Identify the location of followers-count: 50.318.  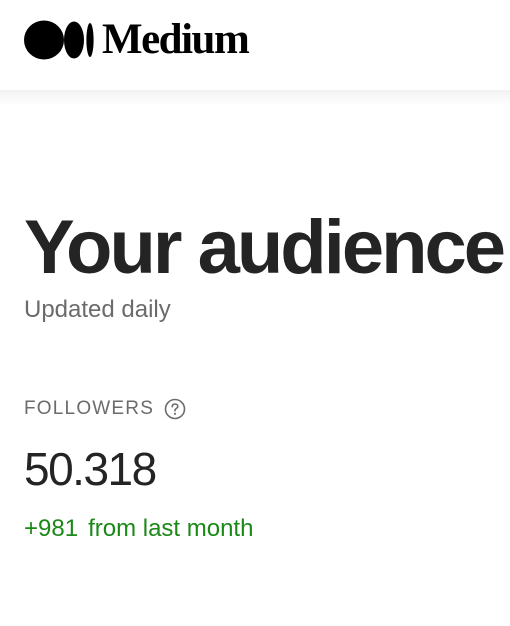
(90, 469).